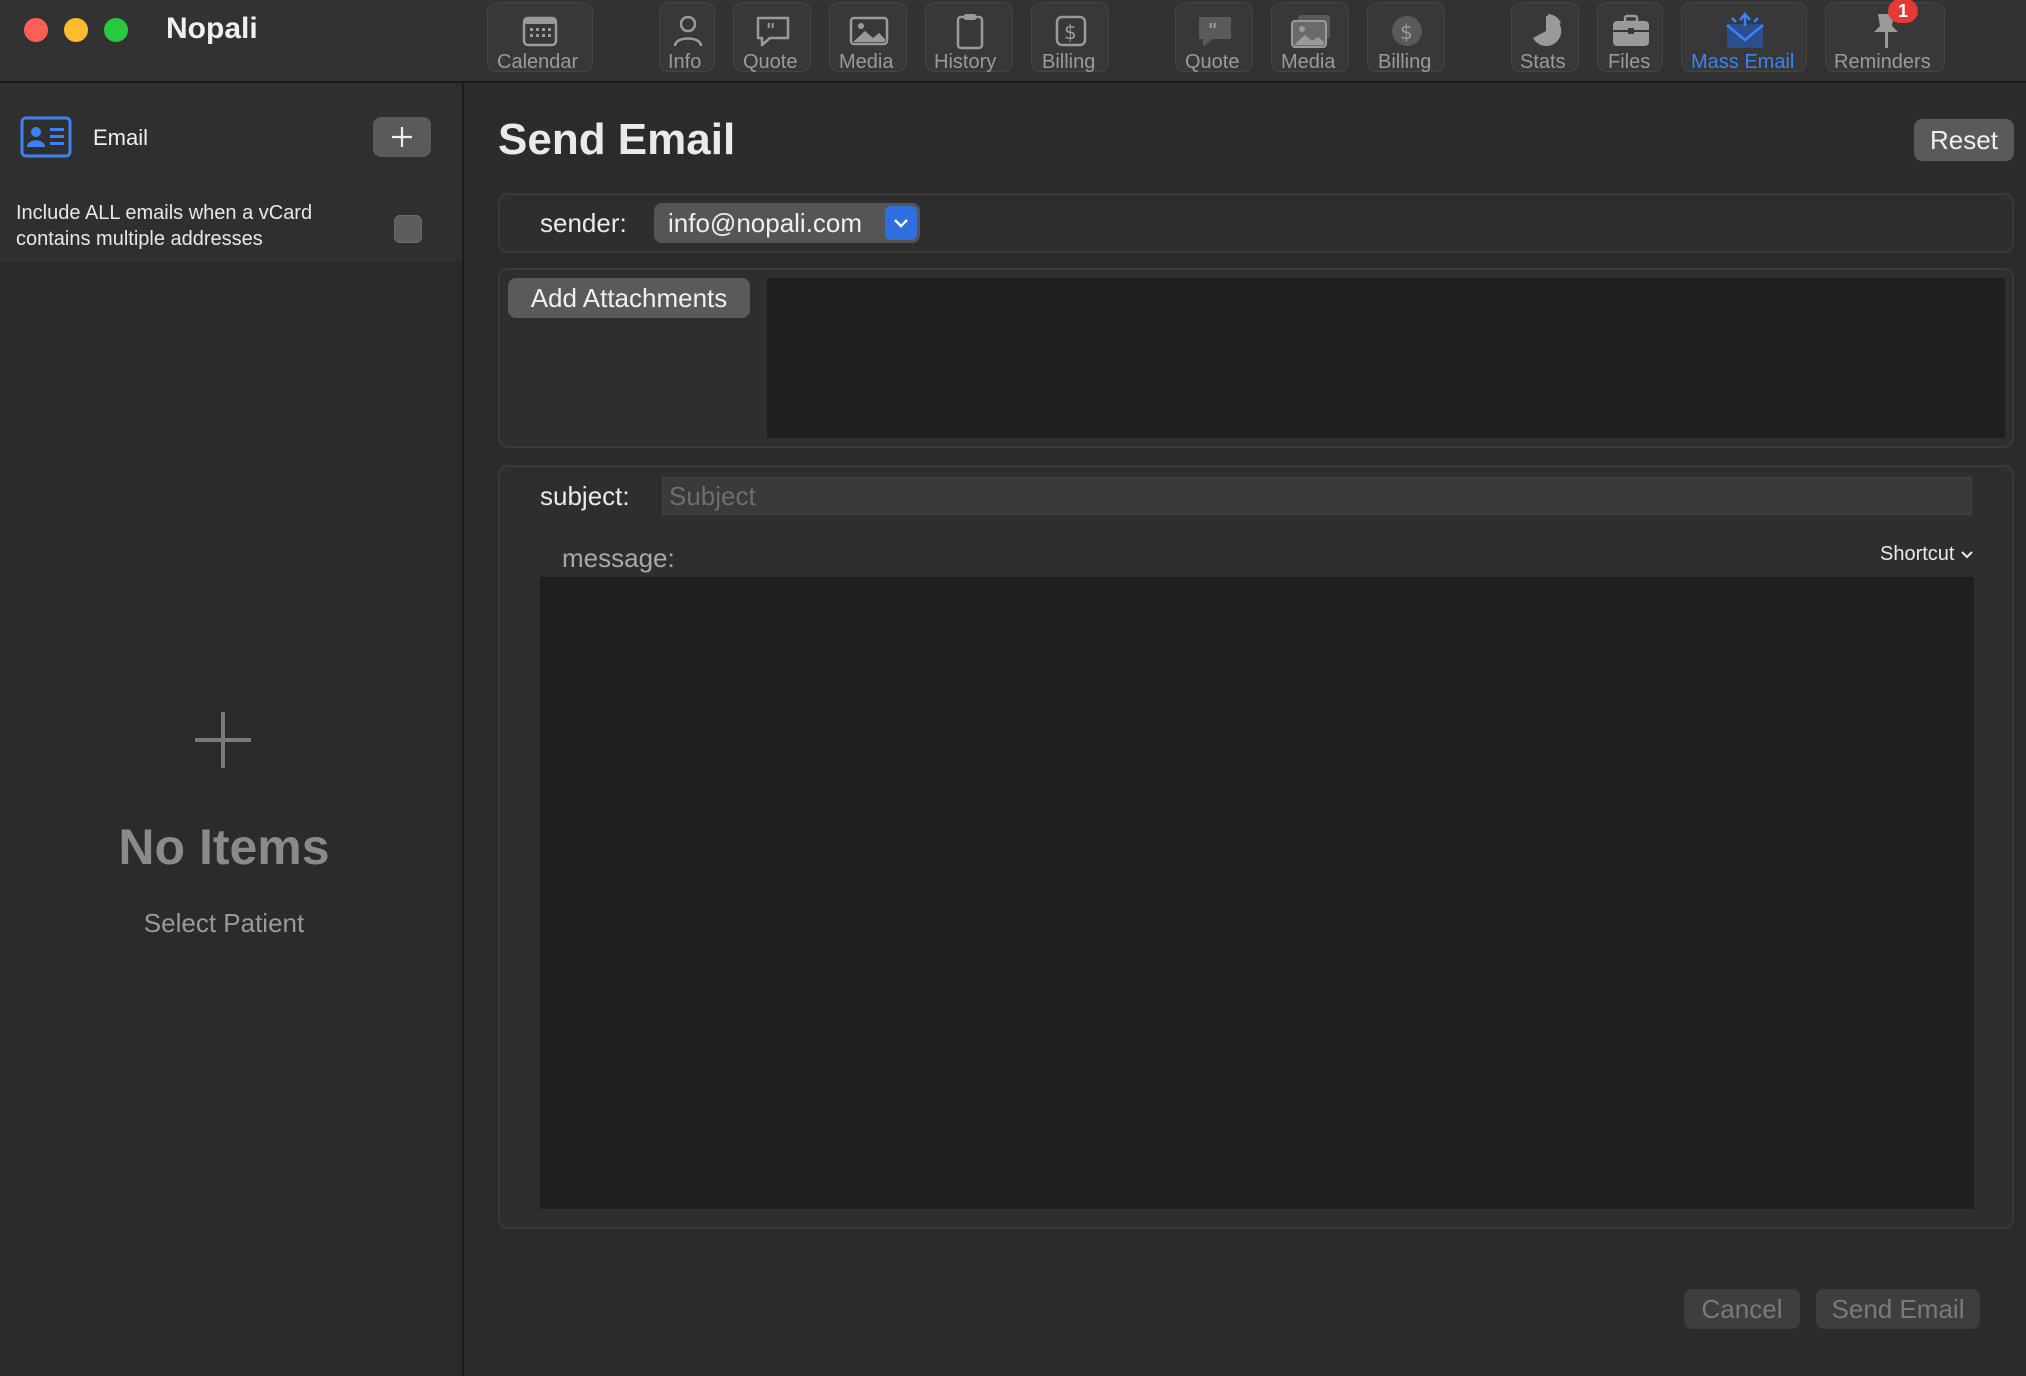  What do you see at coordinates (688, 31) in the screenshot?
I see `person-icon` at bounding box center [688, 31].